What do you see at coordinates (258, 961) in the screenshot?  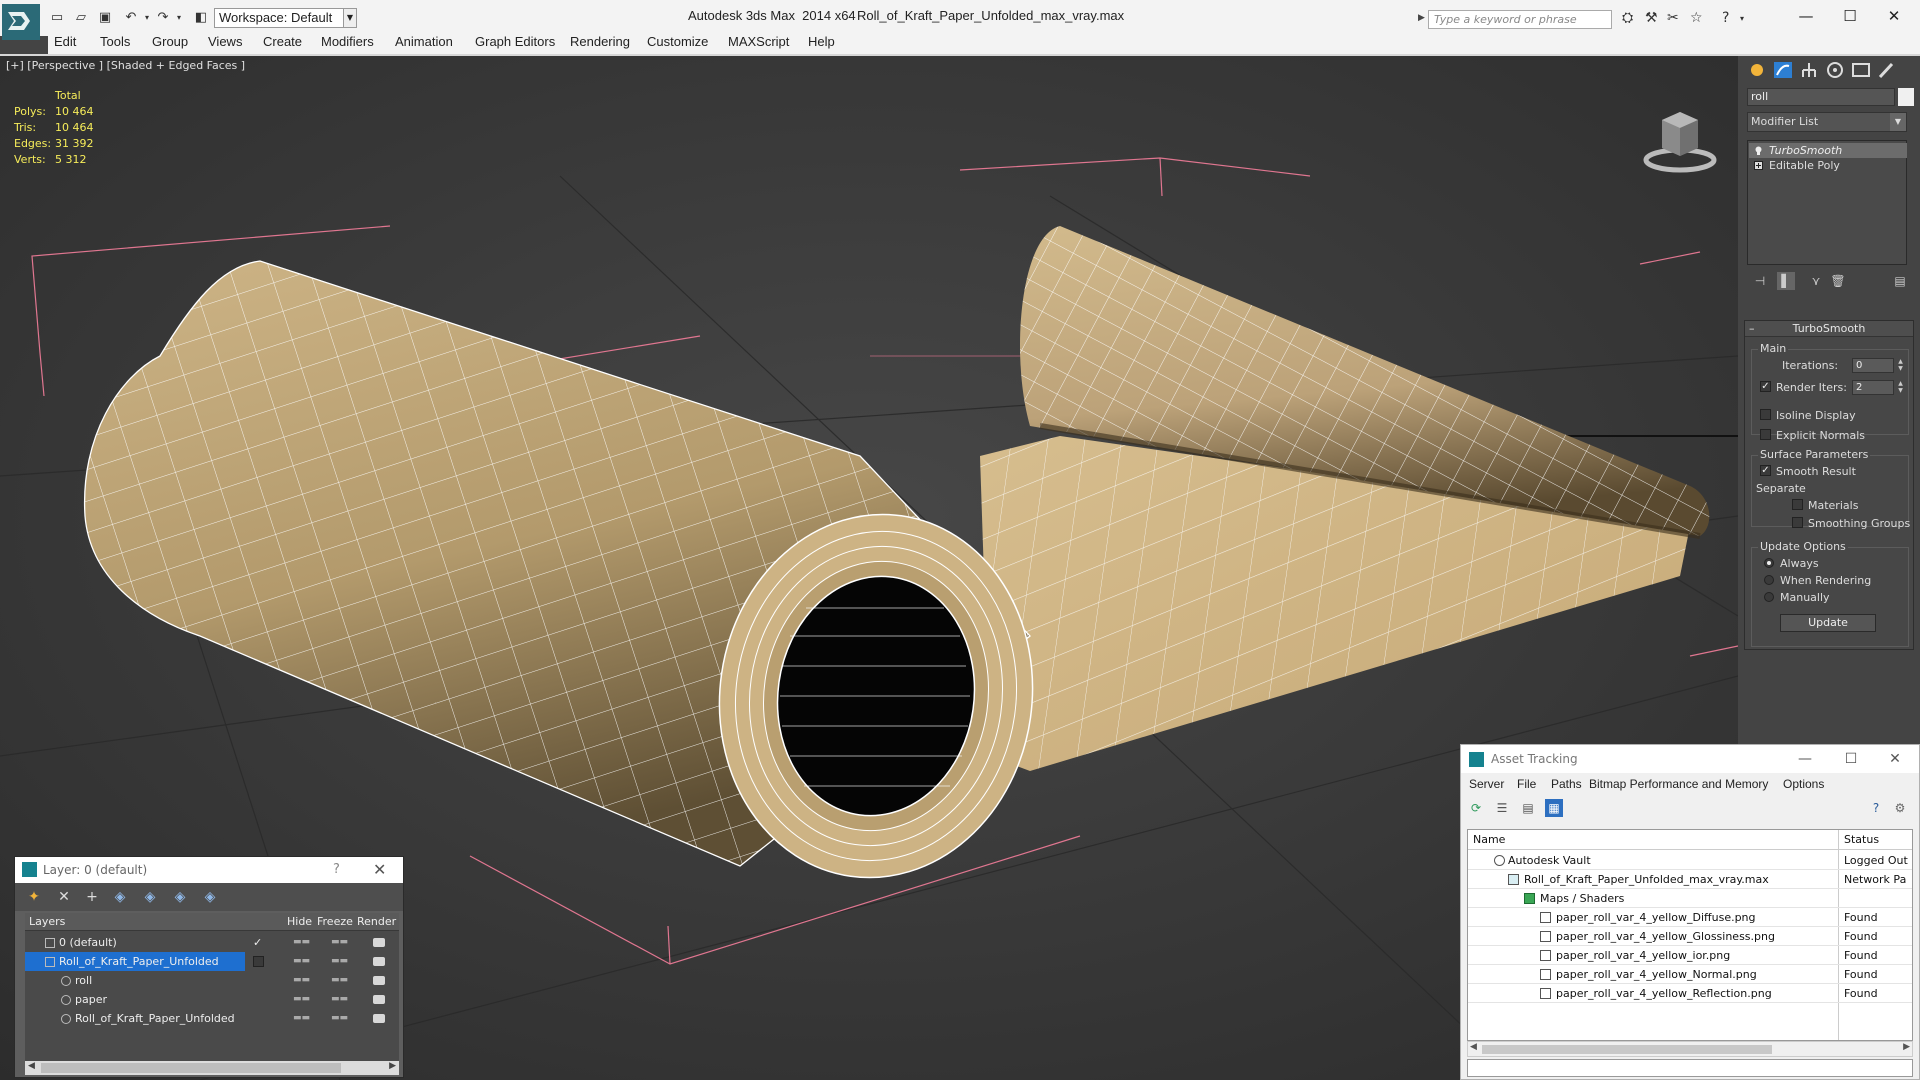 I see `current-layer-checkbox` at bounding box center [258, 961].